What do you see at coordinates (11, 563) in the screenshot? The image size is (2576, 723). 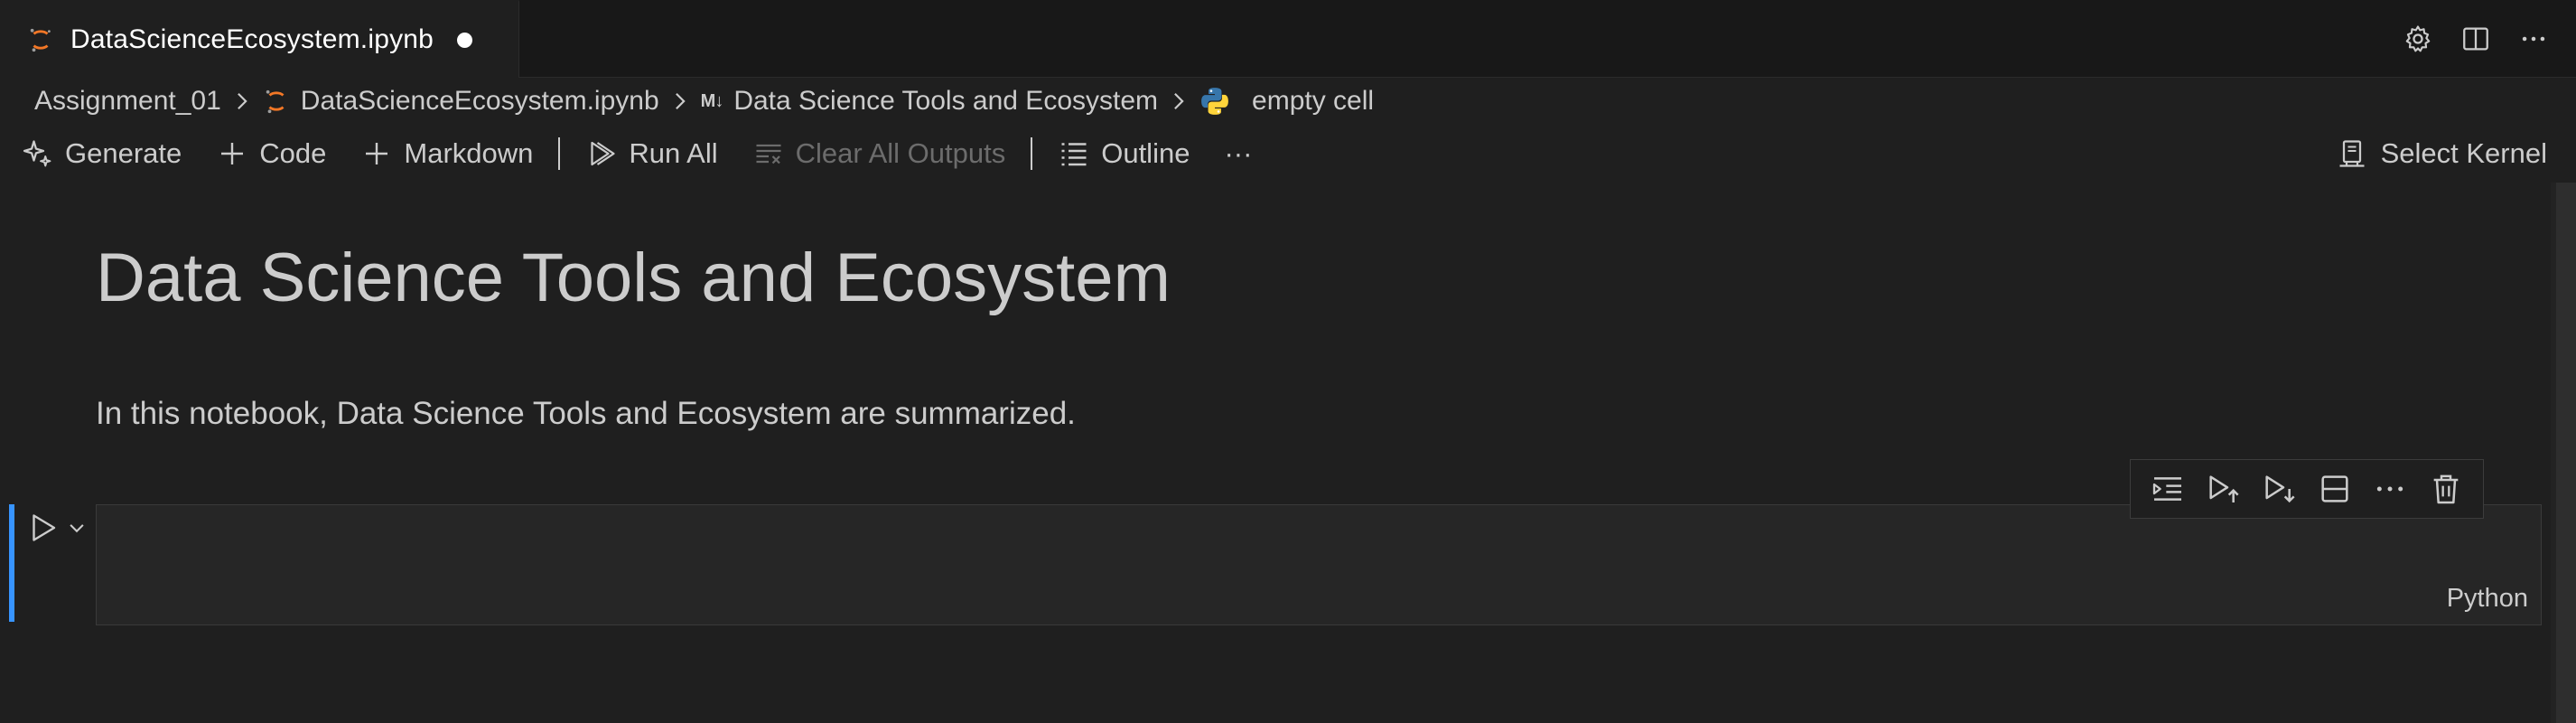 I see `cell-focus-indicator` at bounding box center [11, 563].